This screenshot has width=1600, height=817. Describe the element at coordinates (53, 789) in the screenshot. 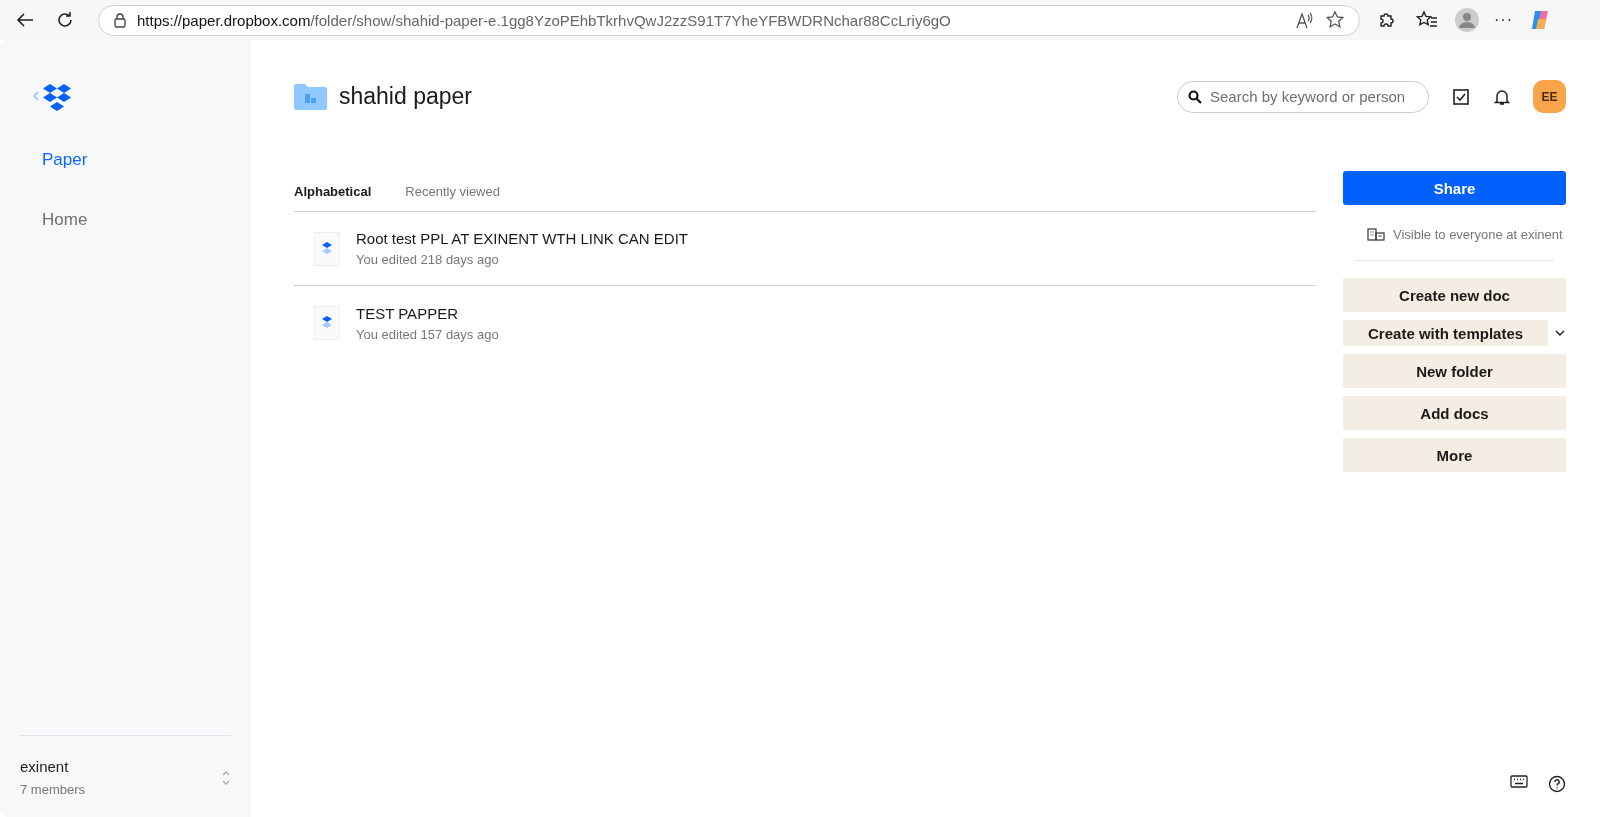

I see `team-members: 7 members` at that location.